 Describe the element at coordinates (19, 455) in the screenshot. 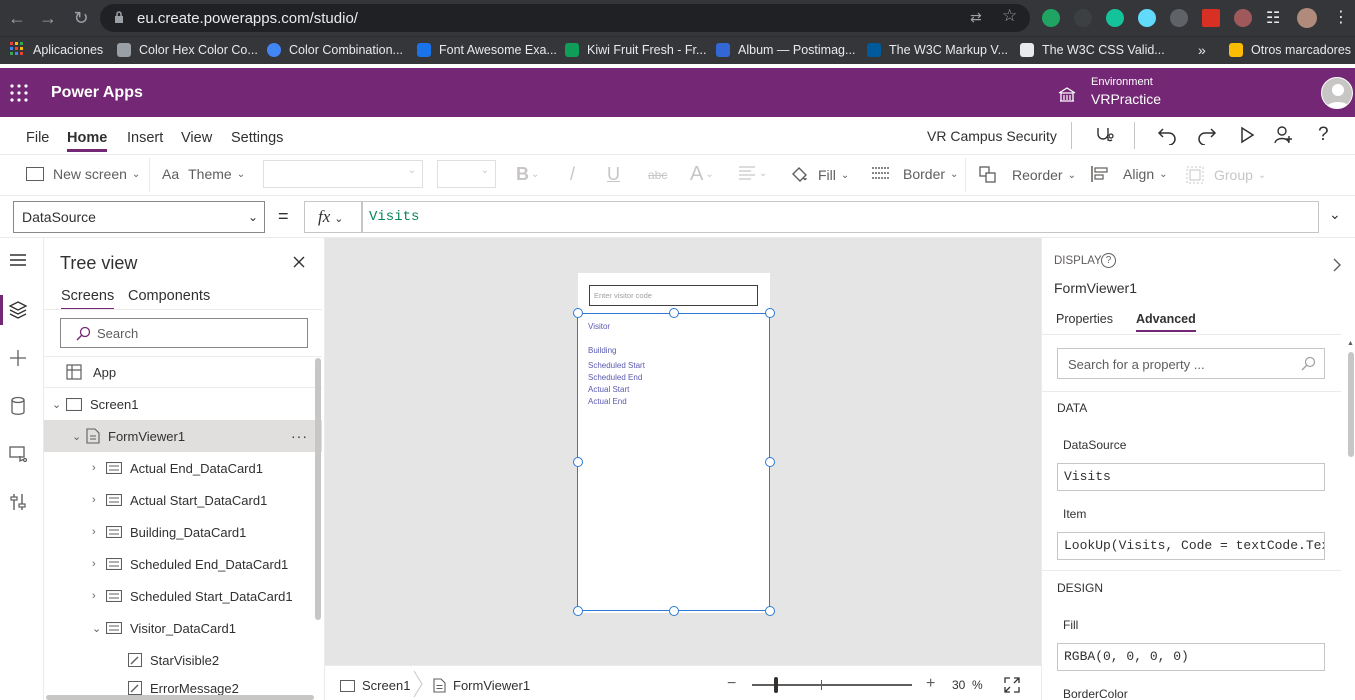

I see `media-icon` at that location.